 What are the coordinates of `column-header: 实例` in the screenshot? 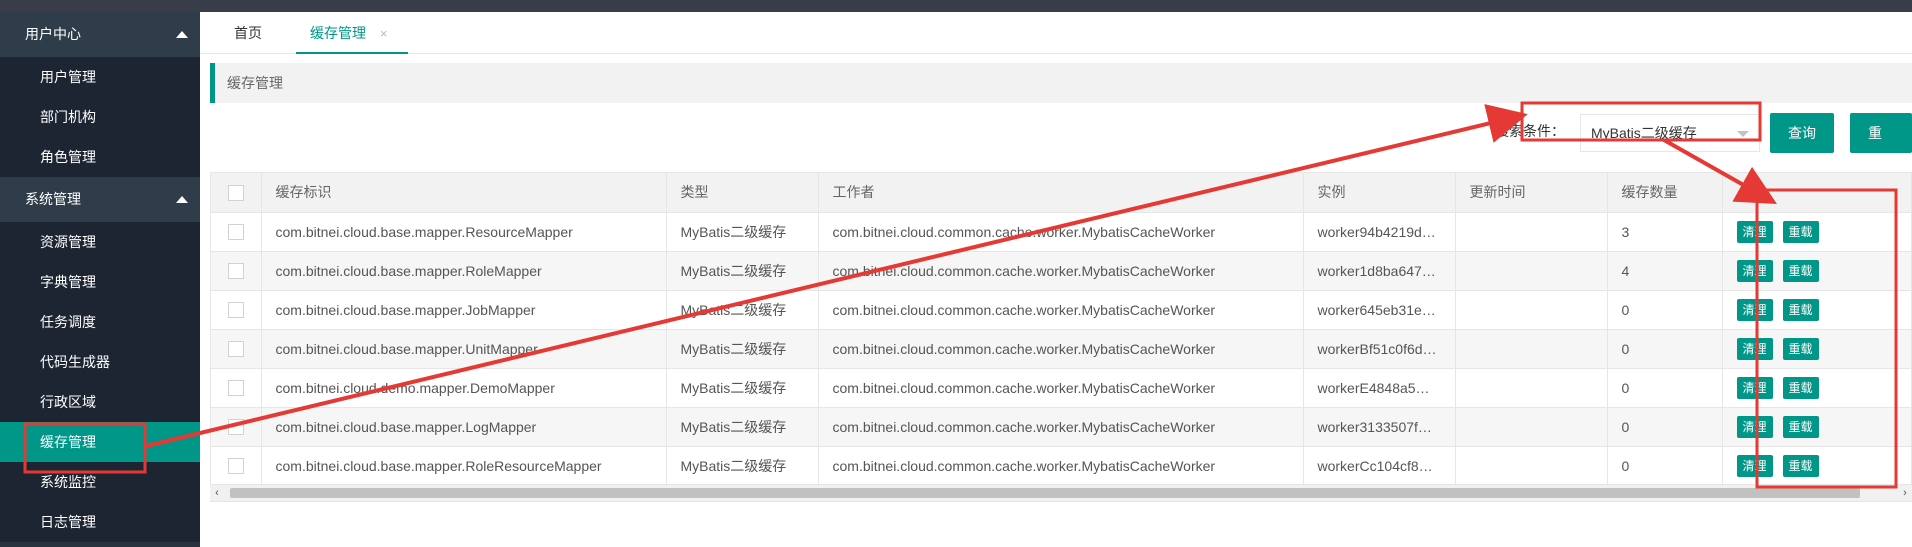 It's located at (1379, 193).